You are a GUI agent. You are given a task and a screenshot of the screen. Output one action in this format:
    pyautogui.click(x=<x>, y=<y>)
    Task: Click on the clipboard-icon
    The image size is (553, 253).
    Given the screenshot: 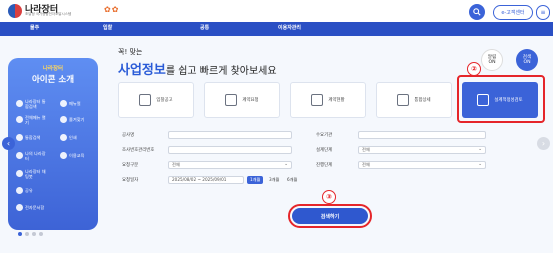 What is the action you would take?
    pyautogui.click(x=317, y=100)
    